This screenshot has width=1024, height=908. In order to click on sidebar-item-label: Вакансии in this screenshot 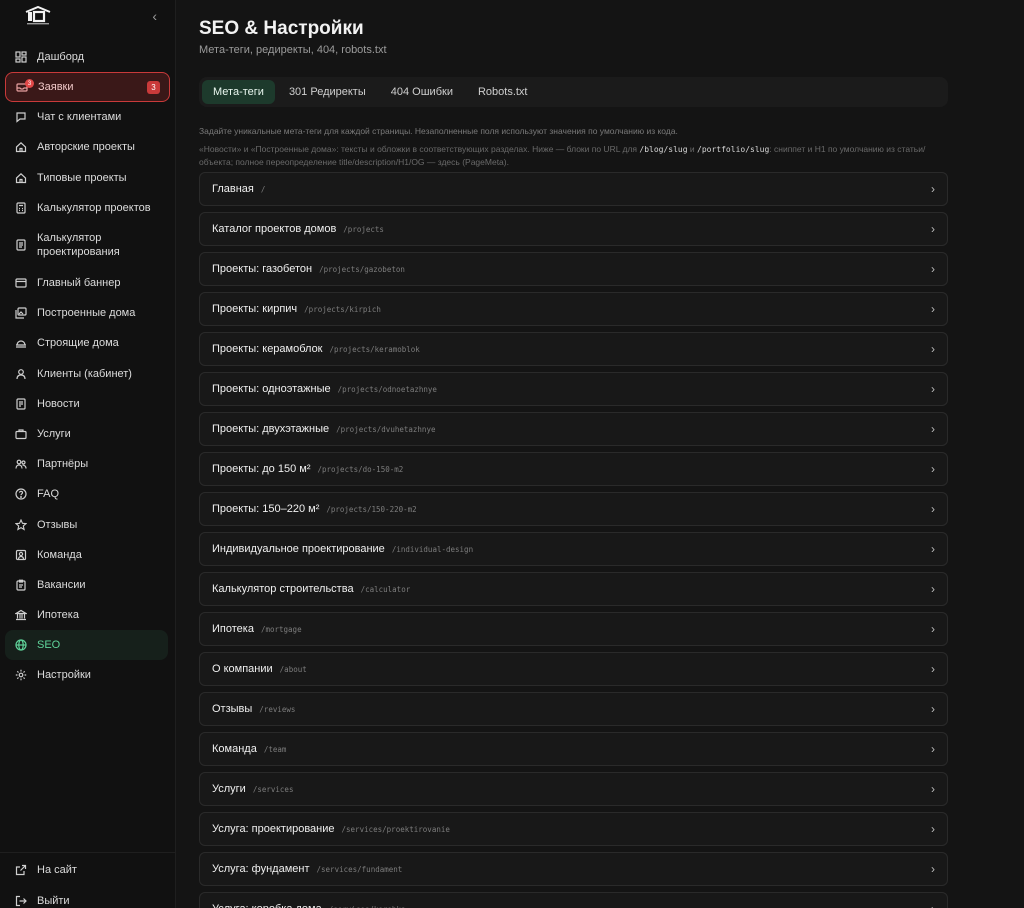, I will do `click(61, 584)`.